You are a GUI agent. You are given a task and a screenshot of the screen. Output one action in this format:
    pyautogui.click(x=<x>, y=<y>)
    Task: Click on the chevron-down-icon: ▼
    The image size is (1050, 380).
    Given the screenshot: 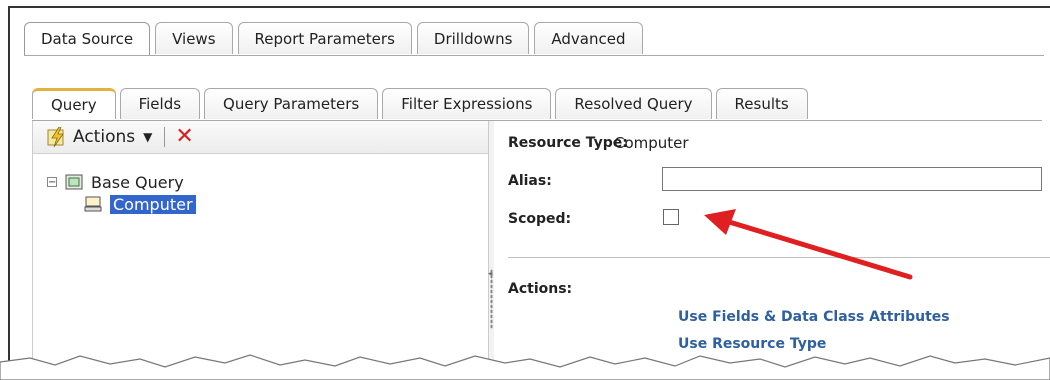 What is the action you would take?
    pyautogui.click(x=147, y=137)
    